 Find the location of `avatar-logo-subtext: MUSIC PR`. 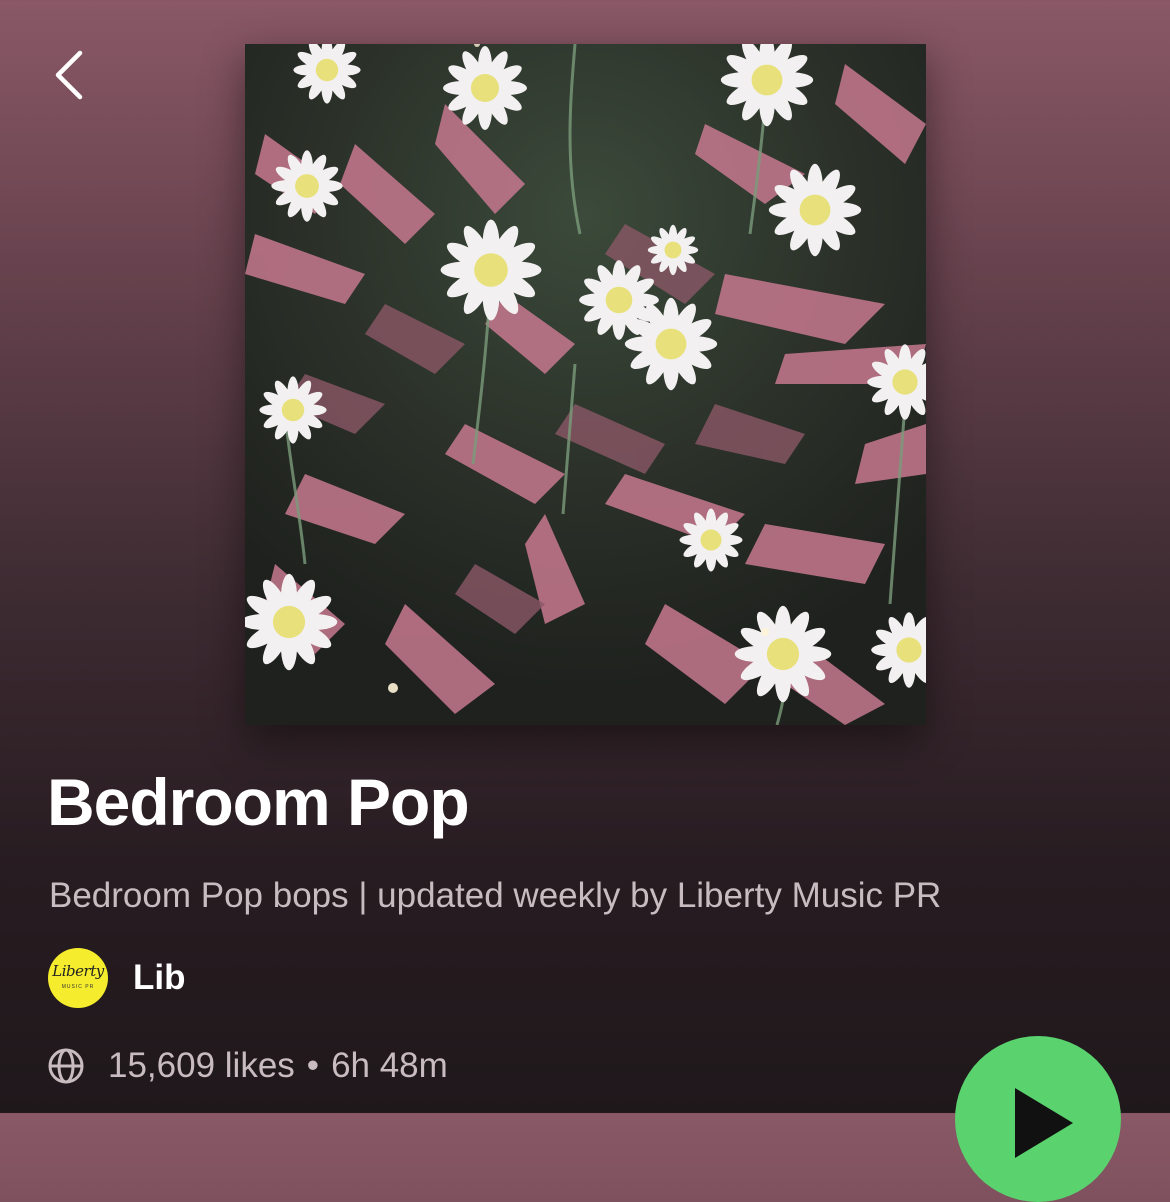

avatar-logo-subtext: MUSIC PR is located at coordinates (78, 987).